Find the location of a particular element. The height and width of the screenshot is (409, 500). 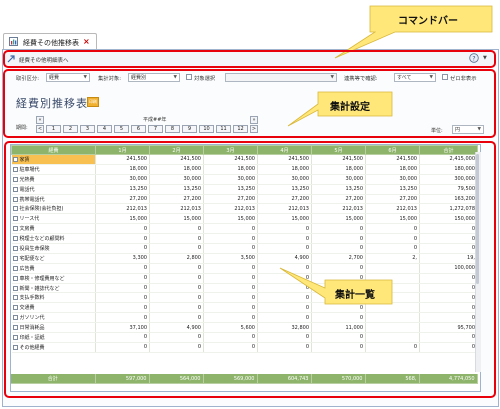

callout-command-bar: コマンドバー is located at coordinates (428, 21).